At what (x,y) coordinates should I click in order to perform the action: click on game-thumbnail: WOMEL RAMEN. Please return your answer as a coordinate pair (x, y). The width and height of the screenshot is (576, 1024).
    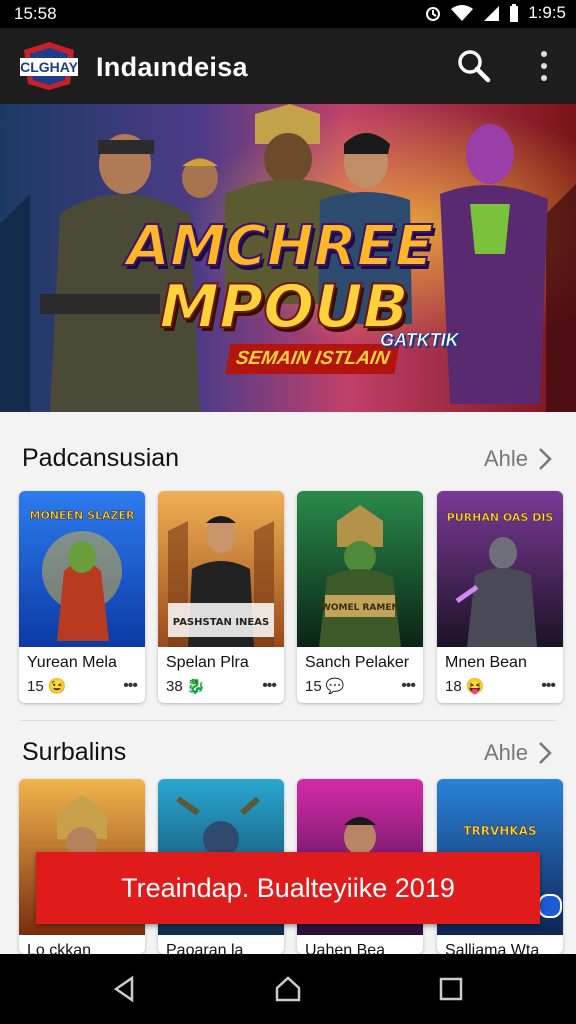
    Looking at the image, I should click on (360, 569).